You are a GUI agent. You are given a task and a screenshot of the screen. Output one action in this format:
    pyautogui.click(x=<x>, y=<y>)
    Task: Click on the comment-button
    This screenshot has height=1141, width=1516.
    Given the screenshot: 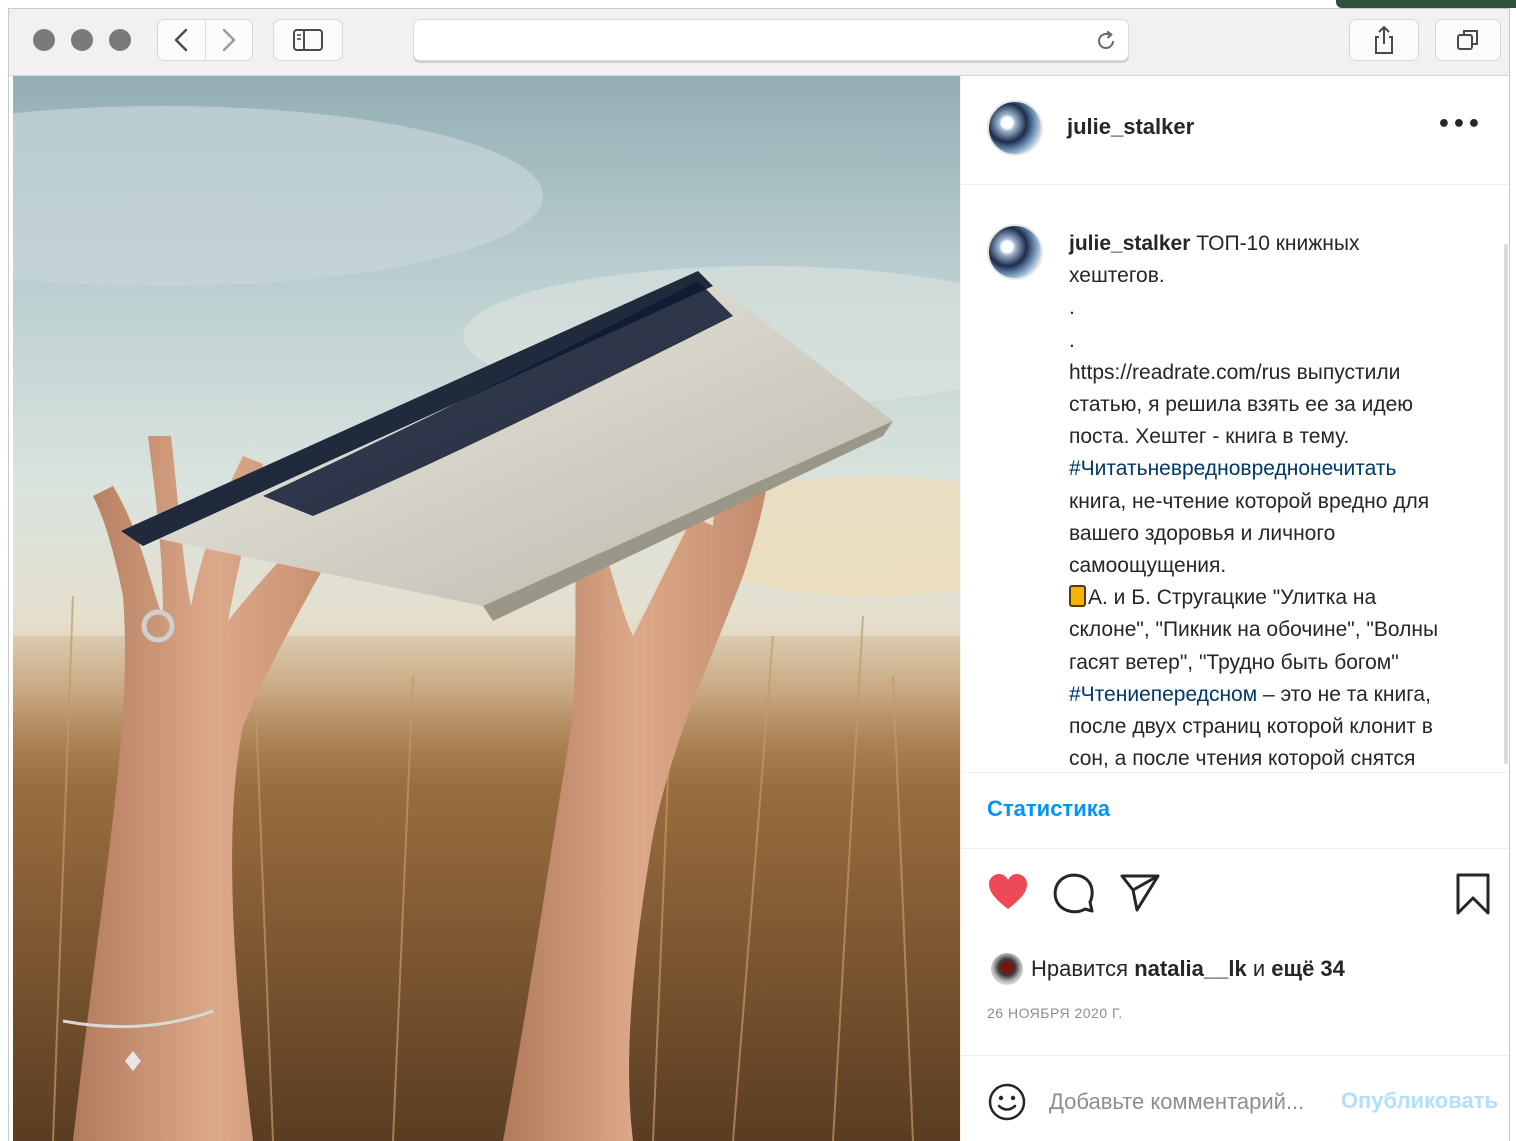 What is the action you would take?
    pyautogui.click(x=1074, y=895)
    